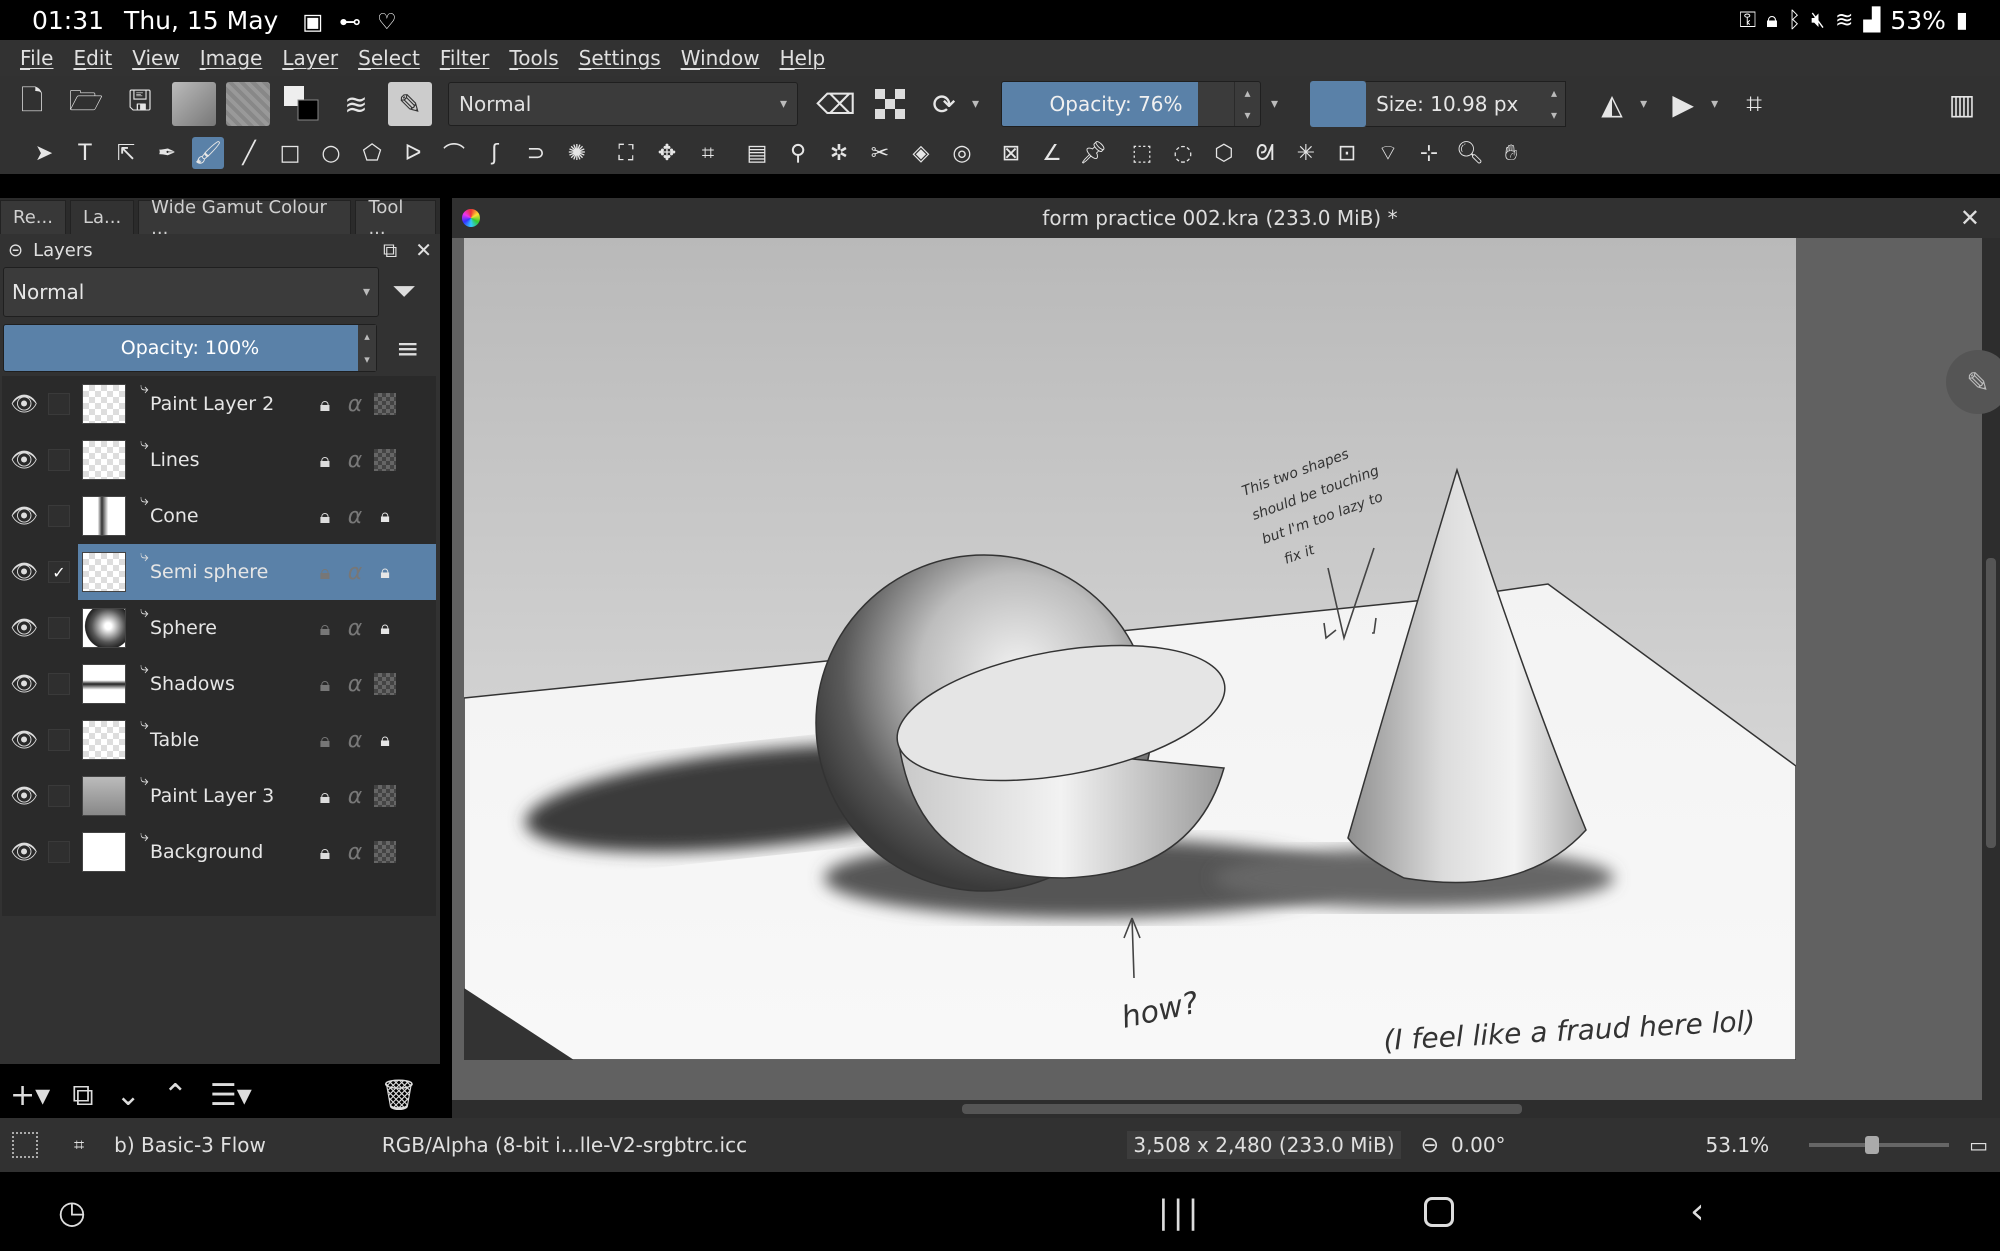 The image size is (2000, 1251). What do you see at coordinates (921, 153) in the screenshot?
I see `fill-tool-icon: ◈` at bounding box center [921, 153].